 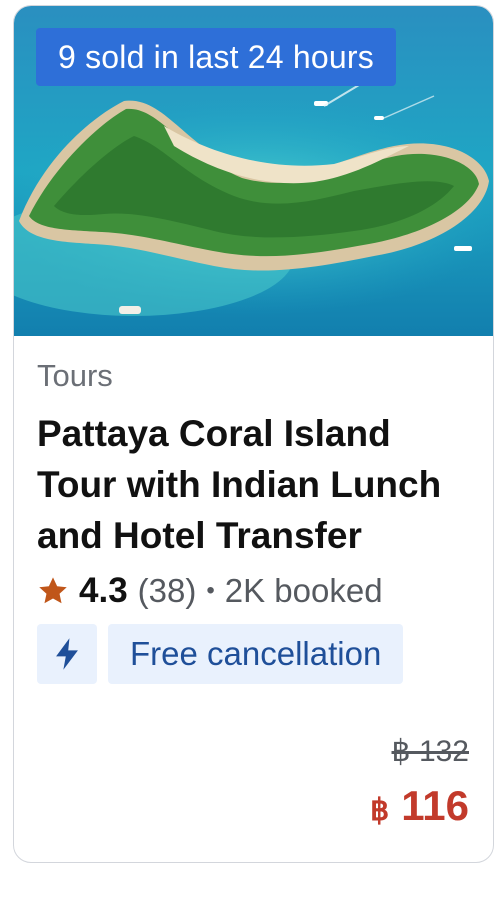 What do you see at coordinates (53, 590) in the screenshot?
I see `star-icon` at bounding box center [53, 590].